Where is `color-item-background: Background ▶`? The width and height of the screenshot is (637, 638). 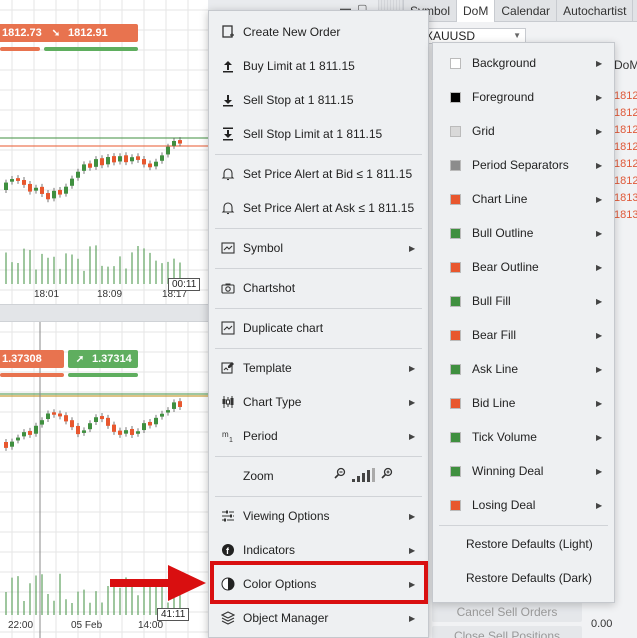
color-item-background: Background ▶ is located at coordinates (523, 63).